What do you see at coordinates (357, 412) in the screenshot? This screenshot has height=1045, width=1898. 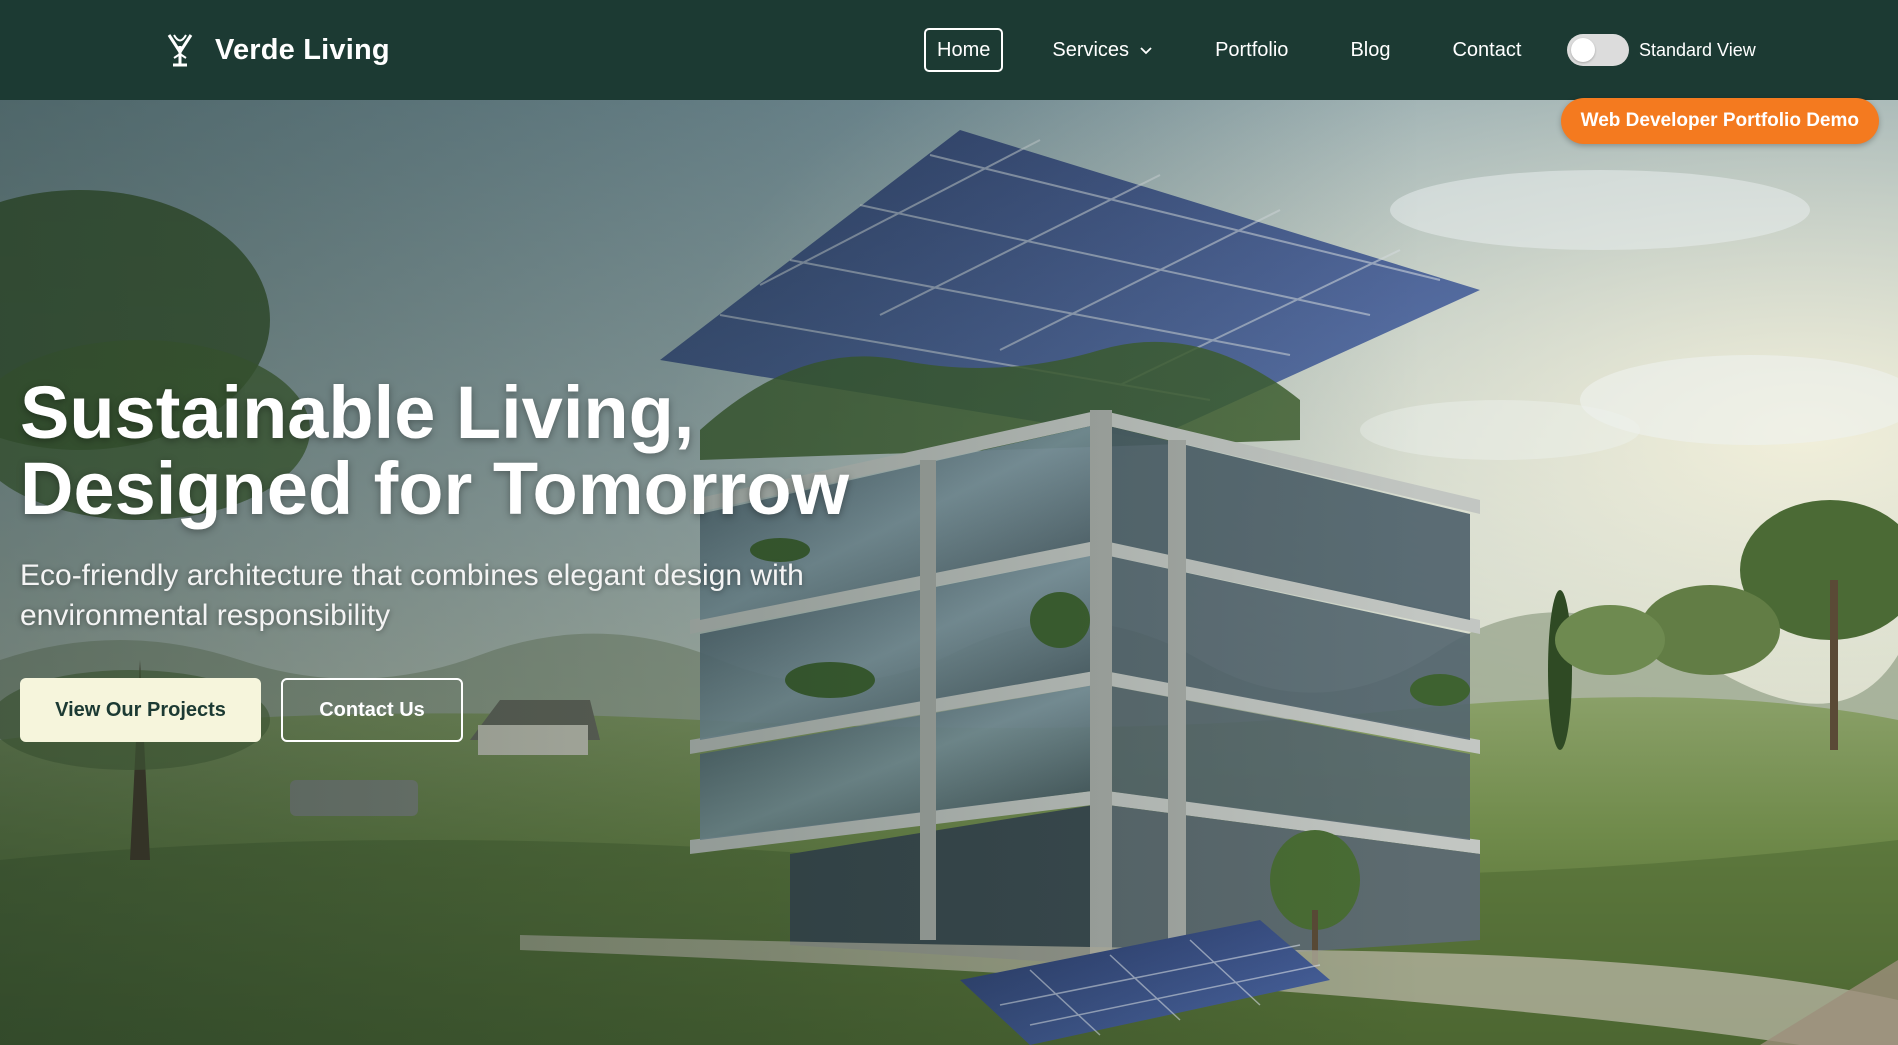 I see `hero-title-line-1: Sustainable Living,` at bounding box center [357, 412].